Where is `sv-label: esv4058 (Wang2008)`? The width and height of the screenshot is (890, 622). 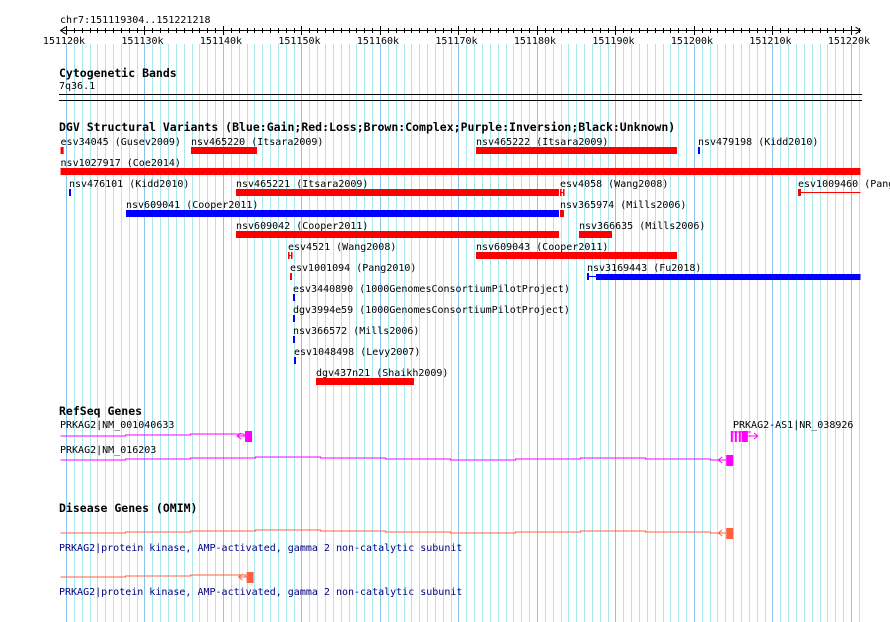
sv-label: esv4058 (Wang2008) is located at coordinates (614, 184).